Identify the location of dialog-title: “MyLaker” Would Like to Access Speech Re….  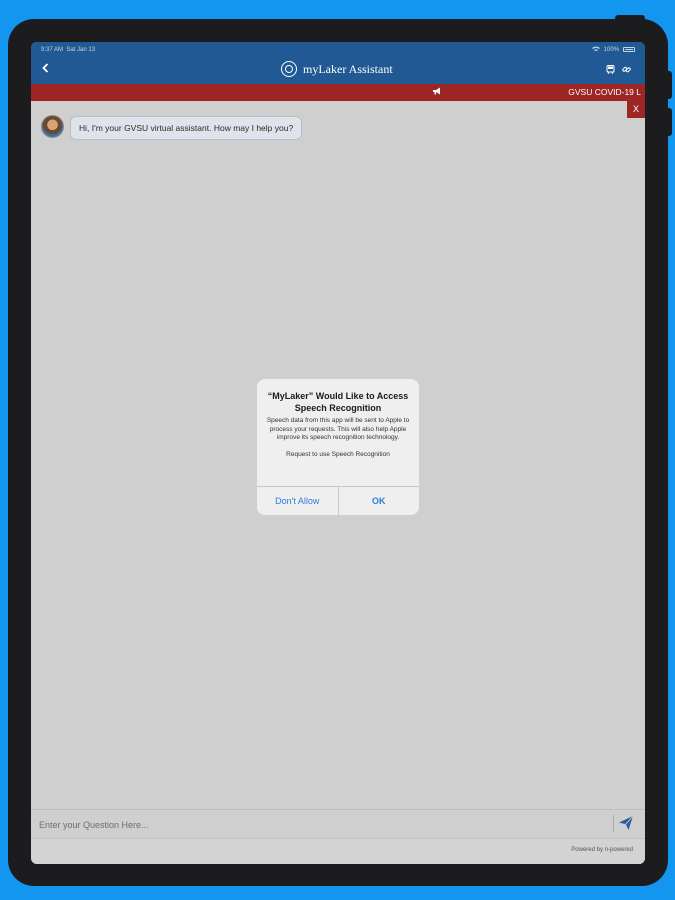
(338, 402).